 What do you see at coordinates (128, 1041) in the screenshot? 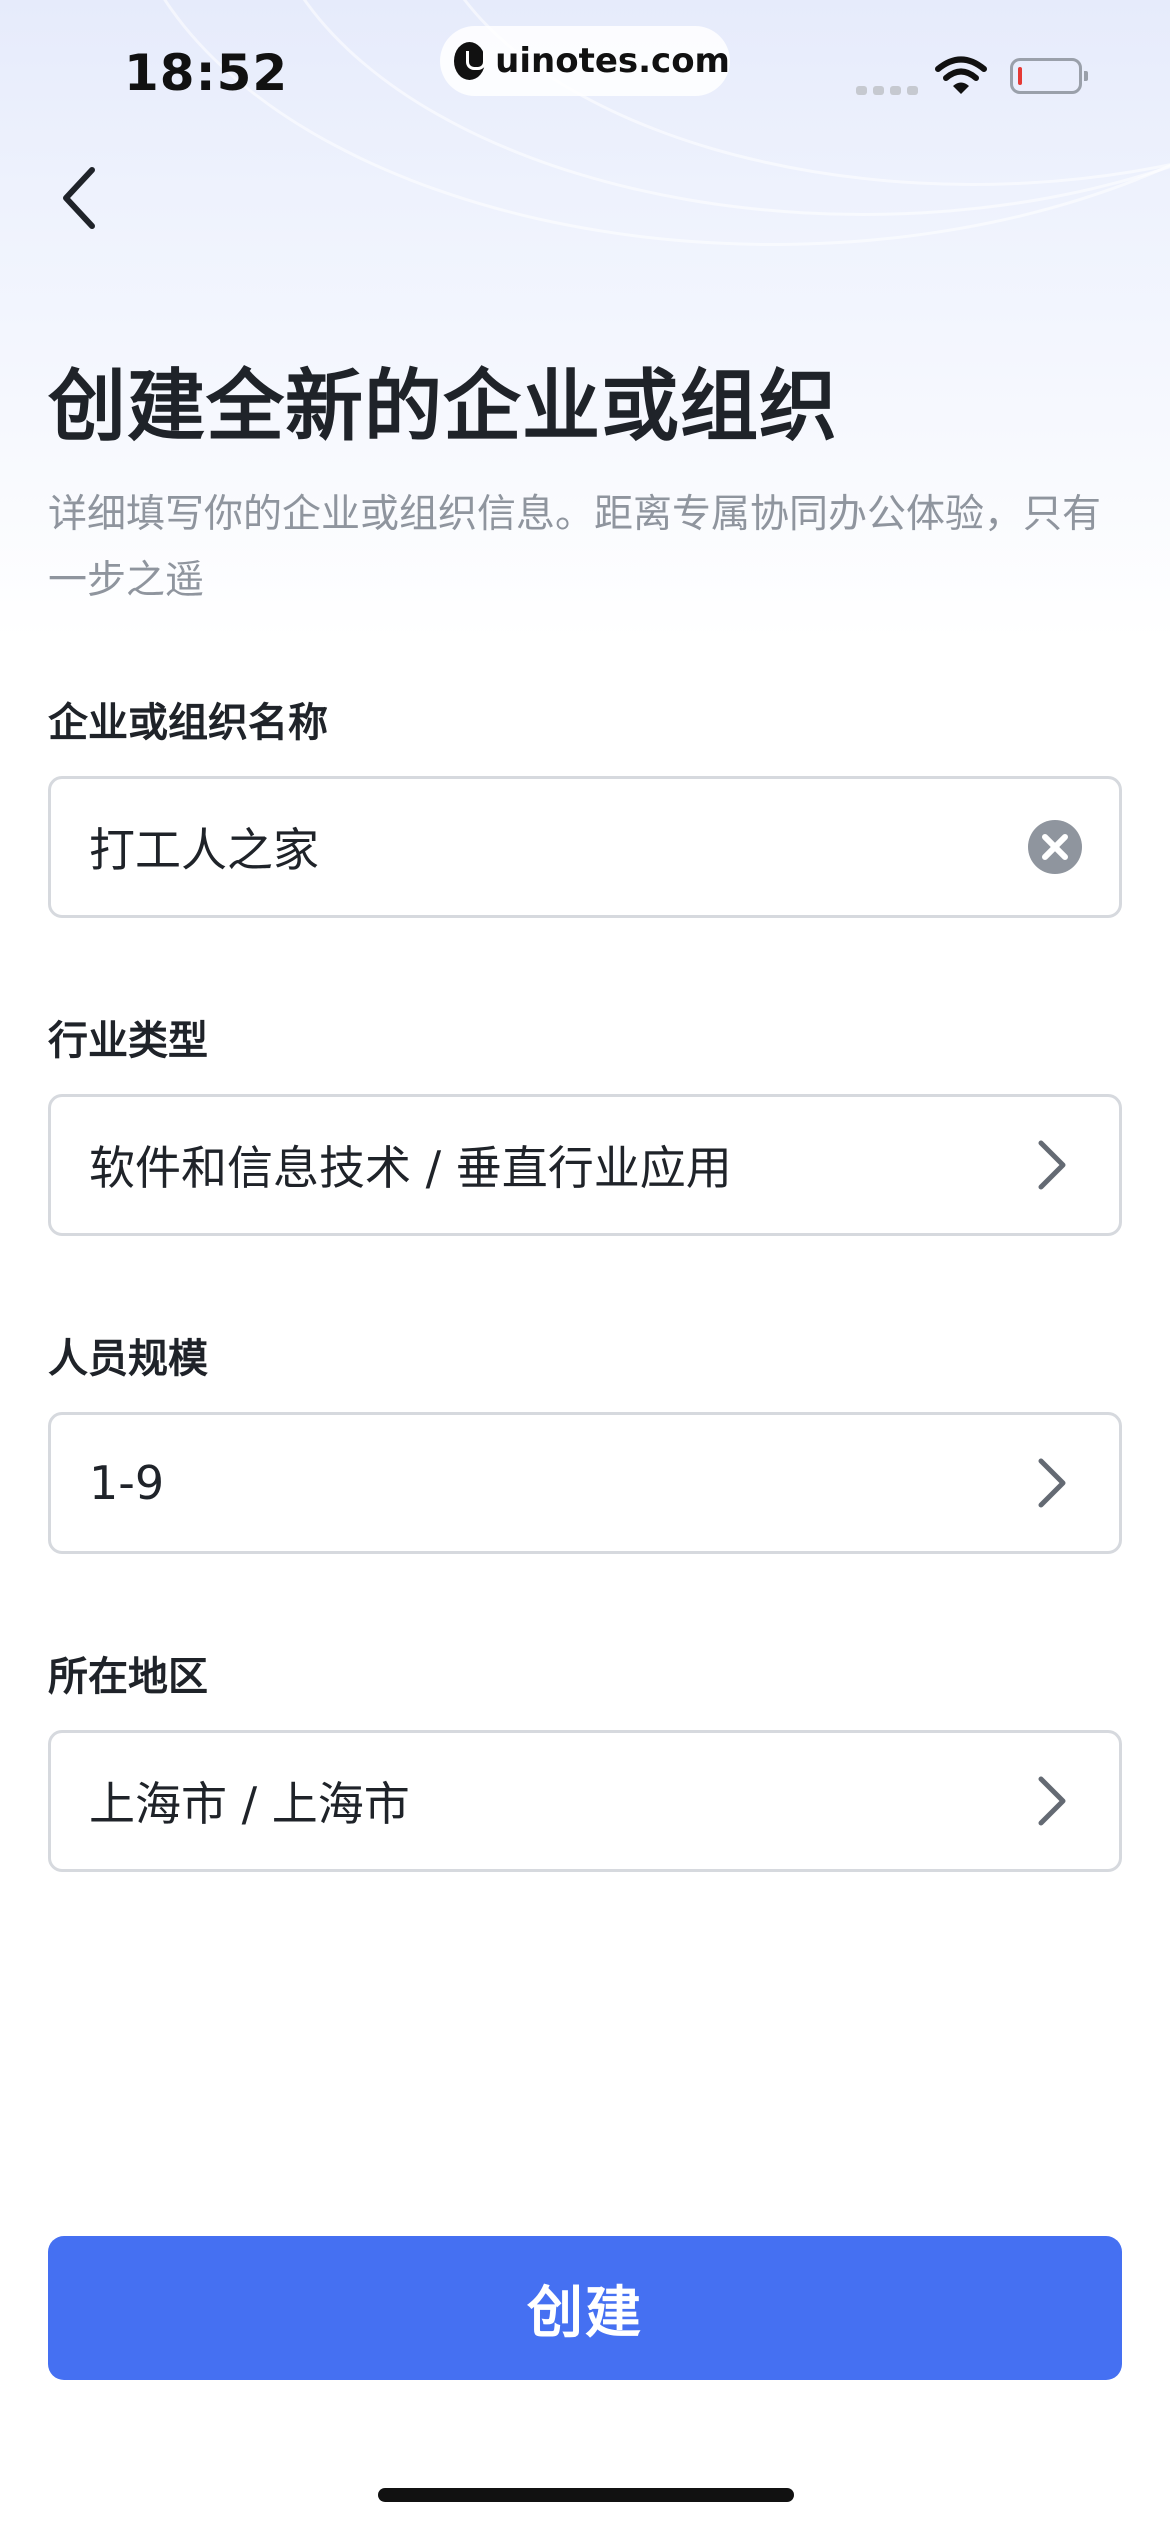
I see `industry-label: 行业类型` at bounding box center [128, 1041].